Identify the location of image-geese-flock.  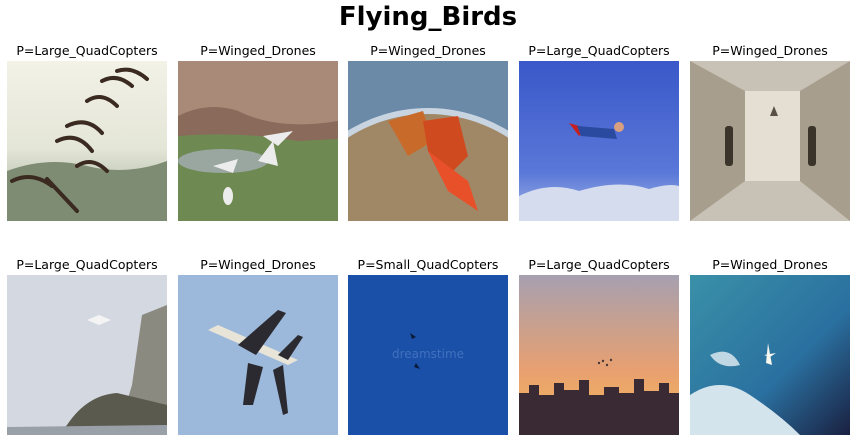
(87, 141).